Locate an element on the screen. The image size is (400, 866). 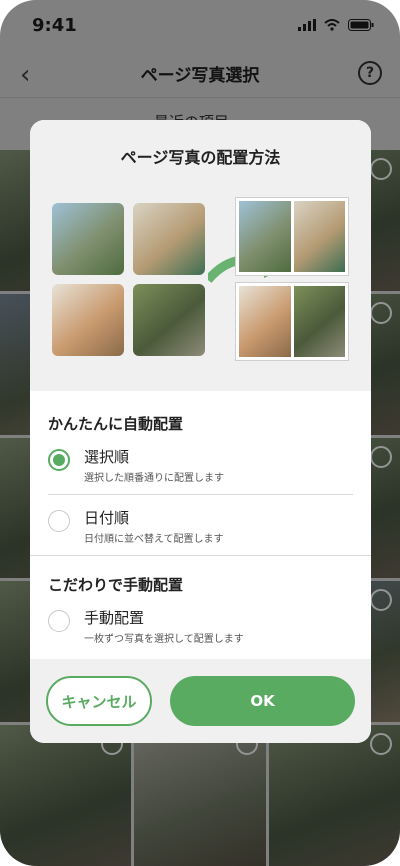
auto-layout-heading: かんたんに自動配置 is located at coordinates (116, 424).